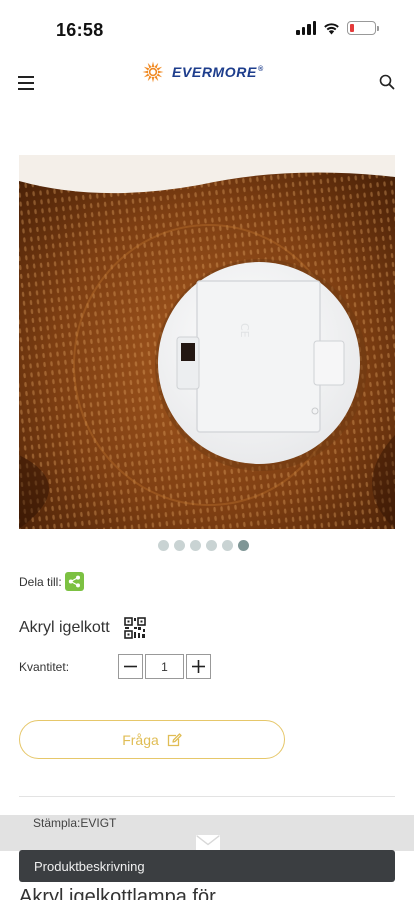  I want to click on brand-text: Stämpla:EVIGT, so click(75, 823).